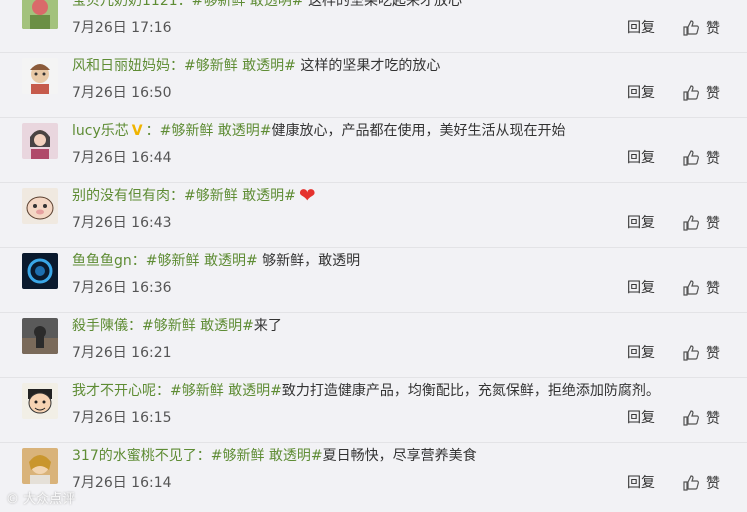 This screenshot has height=512, width=747. I want to click on timestamp: 7月26日 16:14, so click(122, 483).